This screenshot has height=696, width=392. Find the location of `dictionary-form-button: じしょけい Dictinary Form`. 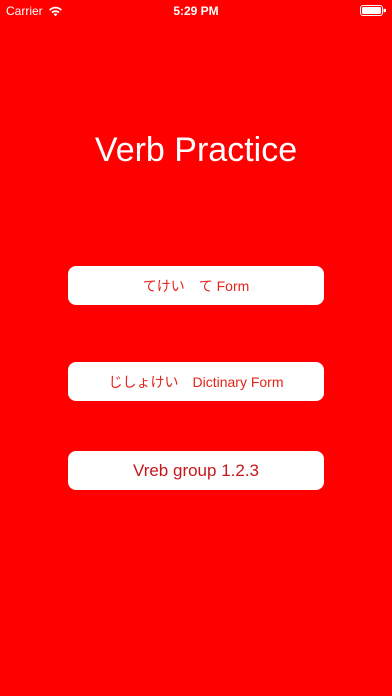

dictionary-form-button: じしょけい Dictinary Form is located at coordinates (196, 381).